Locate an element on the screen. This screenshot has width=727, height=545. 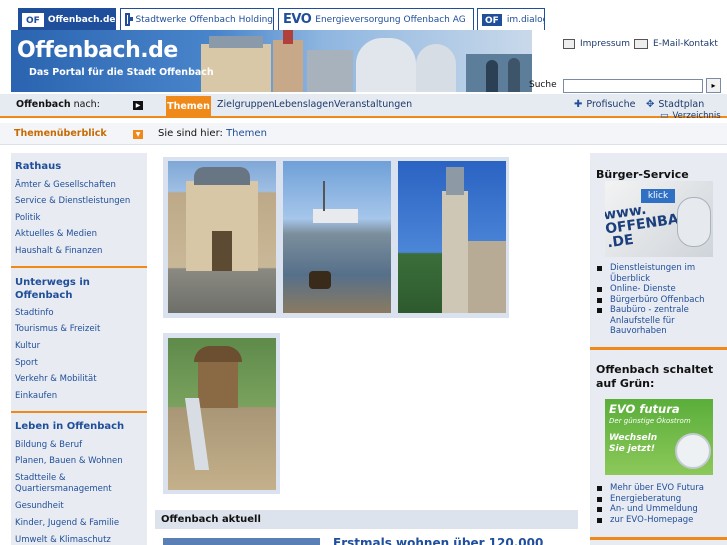
site-title: Offenbach.de is located at coordinates (97, 50).